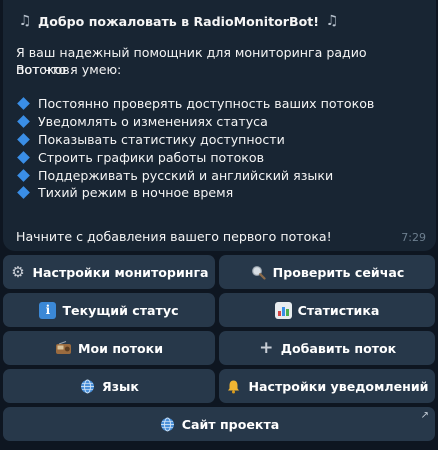  I want to click on plus-icon: +, so click(266, 347).